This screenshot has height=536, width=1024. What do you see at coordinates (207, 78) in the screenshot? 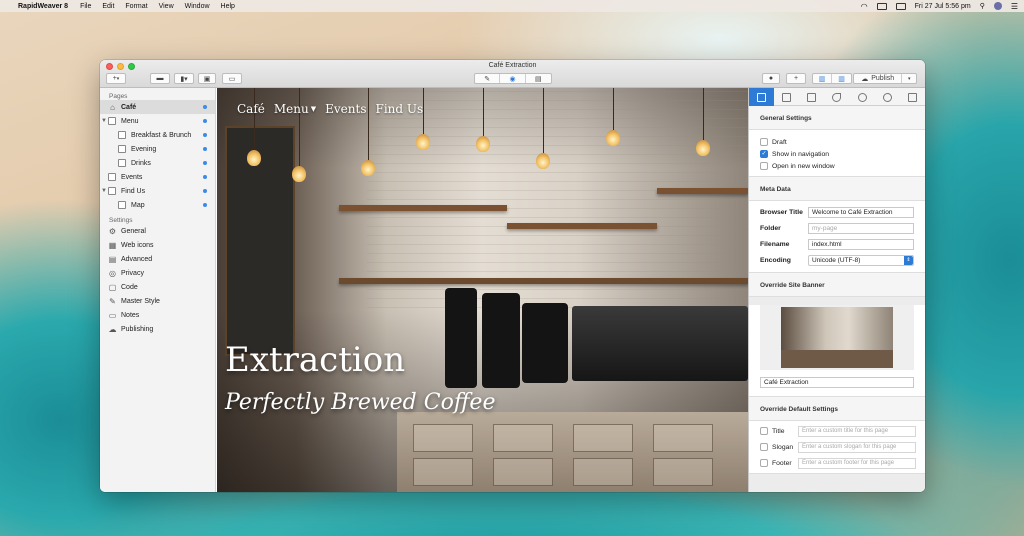
I see `media-button: ▣` at bounding box center [207, 78].